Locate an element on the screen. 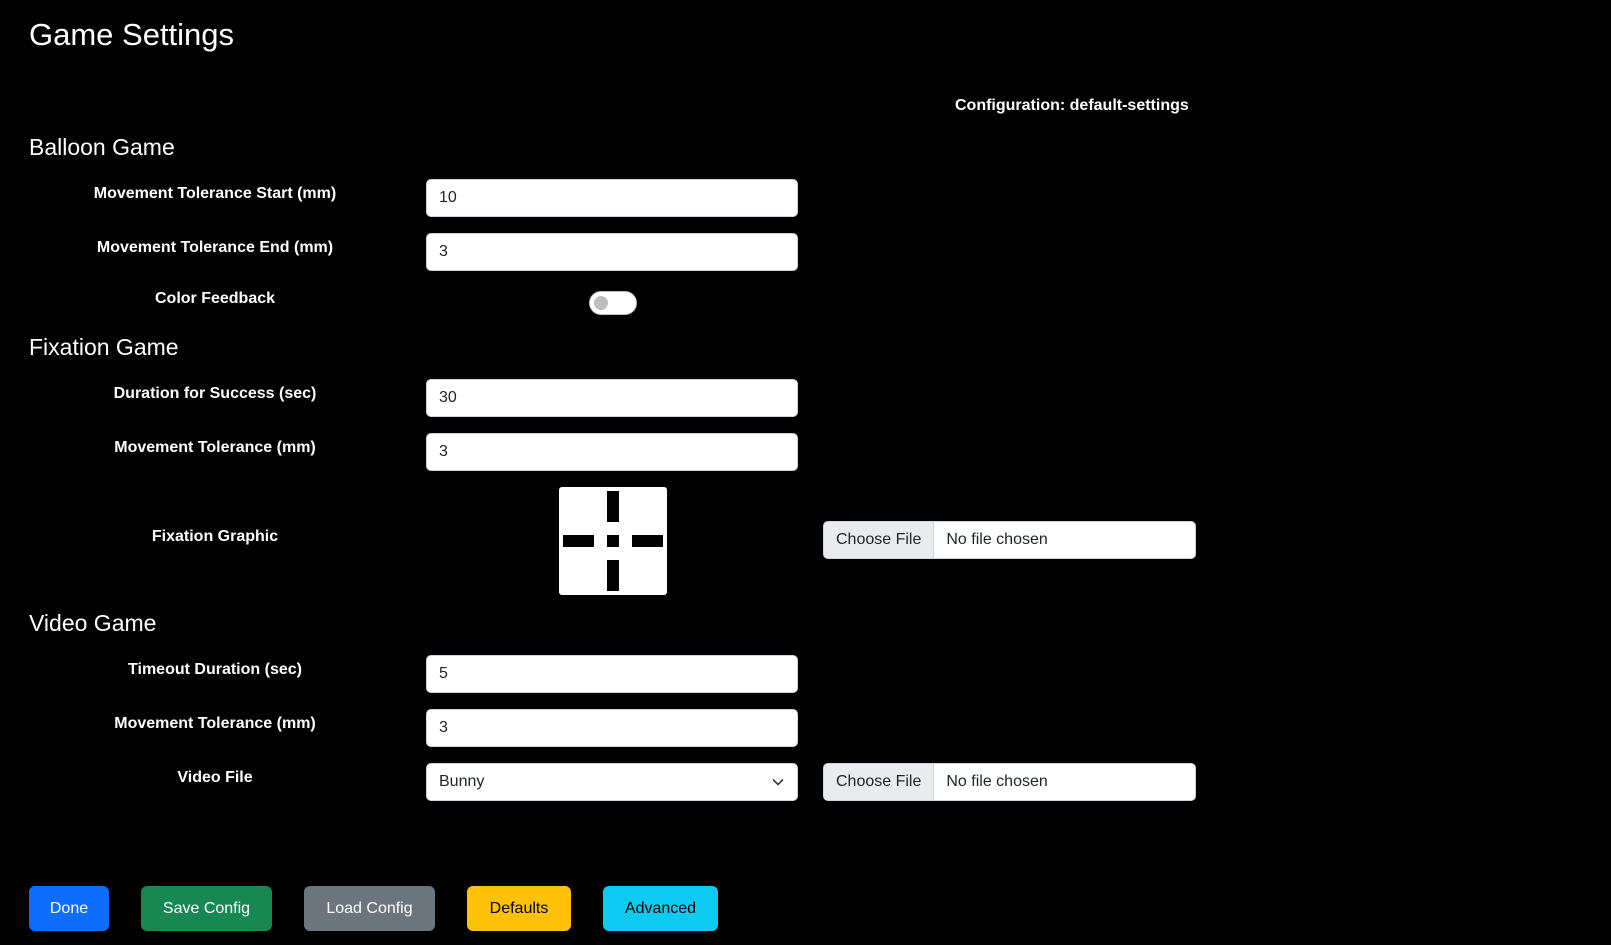  fixation-choose-file-button: Choose File is located at coordinates (879, 540).